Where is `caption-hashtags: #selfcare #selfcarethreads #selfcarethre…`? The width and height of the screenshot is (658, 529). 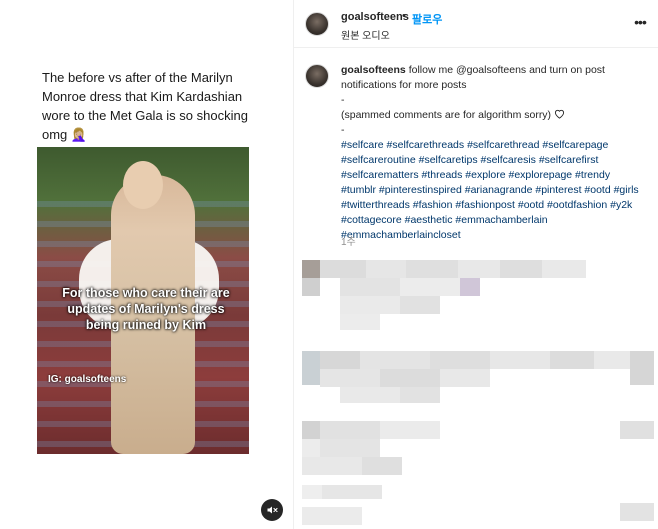
caption-hashtags: #selfcare #selfcarethreads #selfcarethre… is located at coordinates (490, 190).